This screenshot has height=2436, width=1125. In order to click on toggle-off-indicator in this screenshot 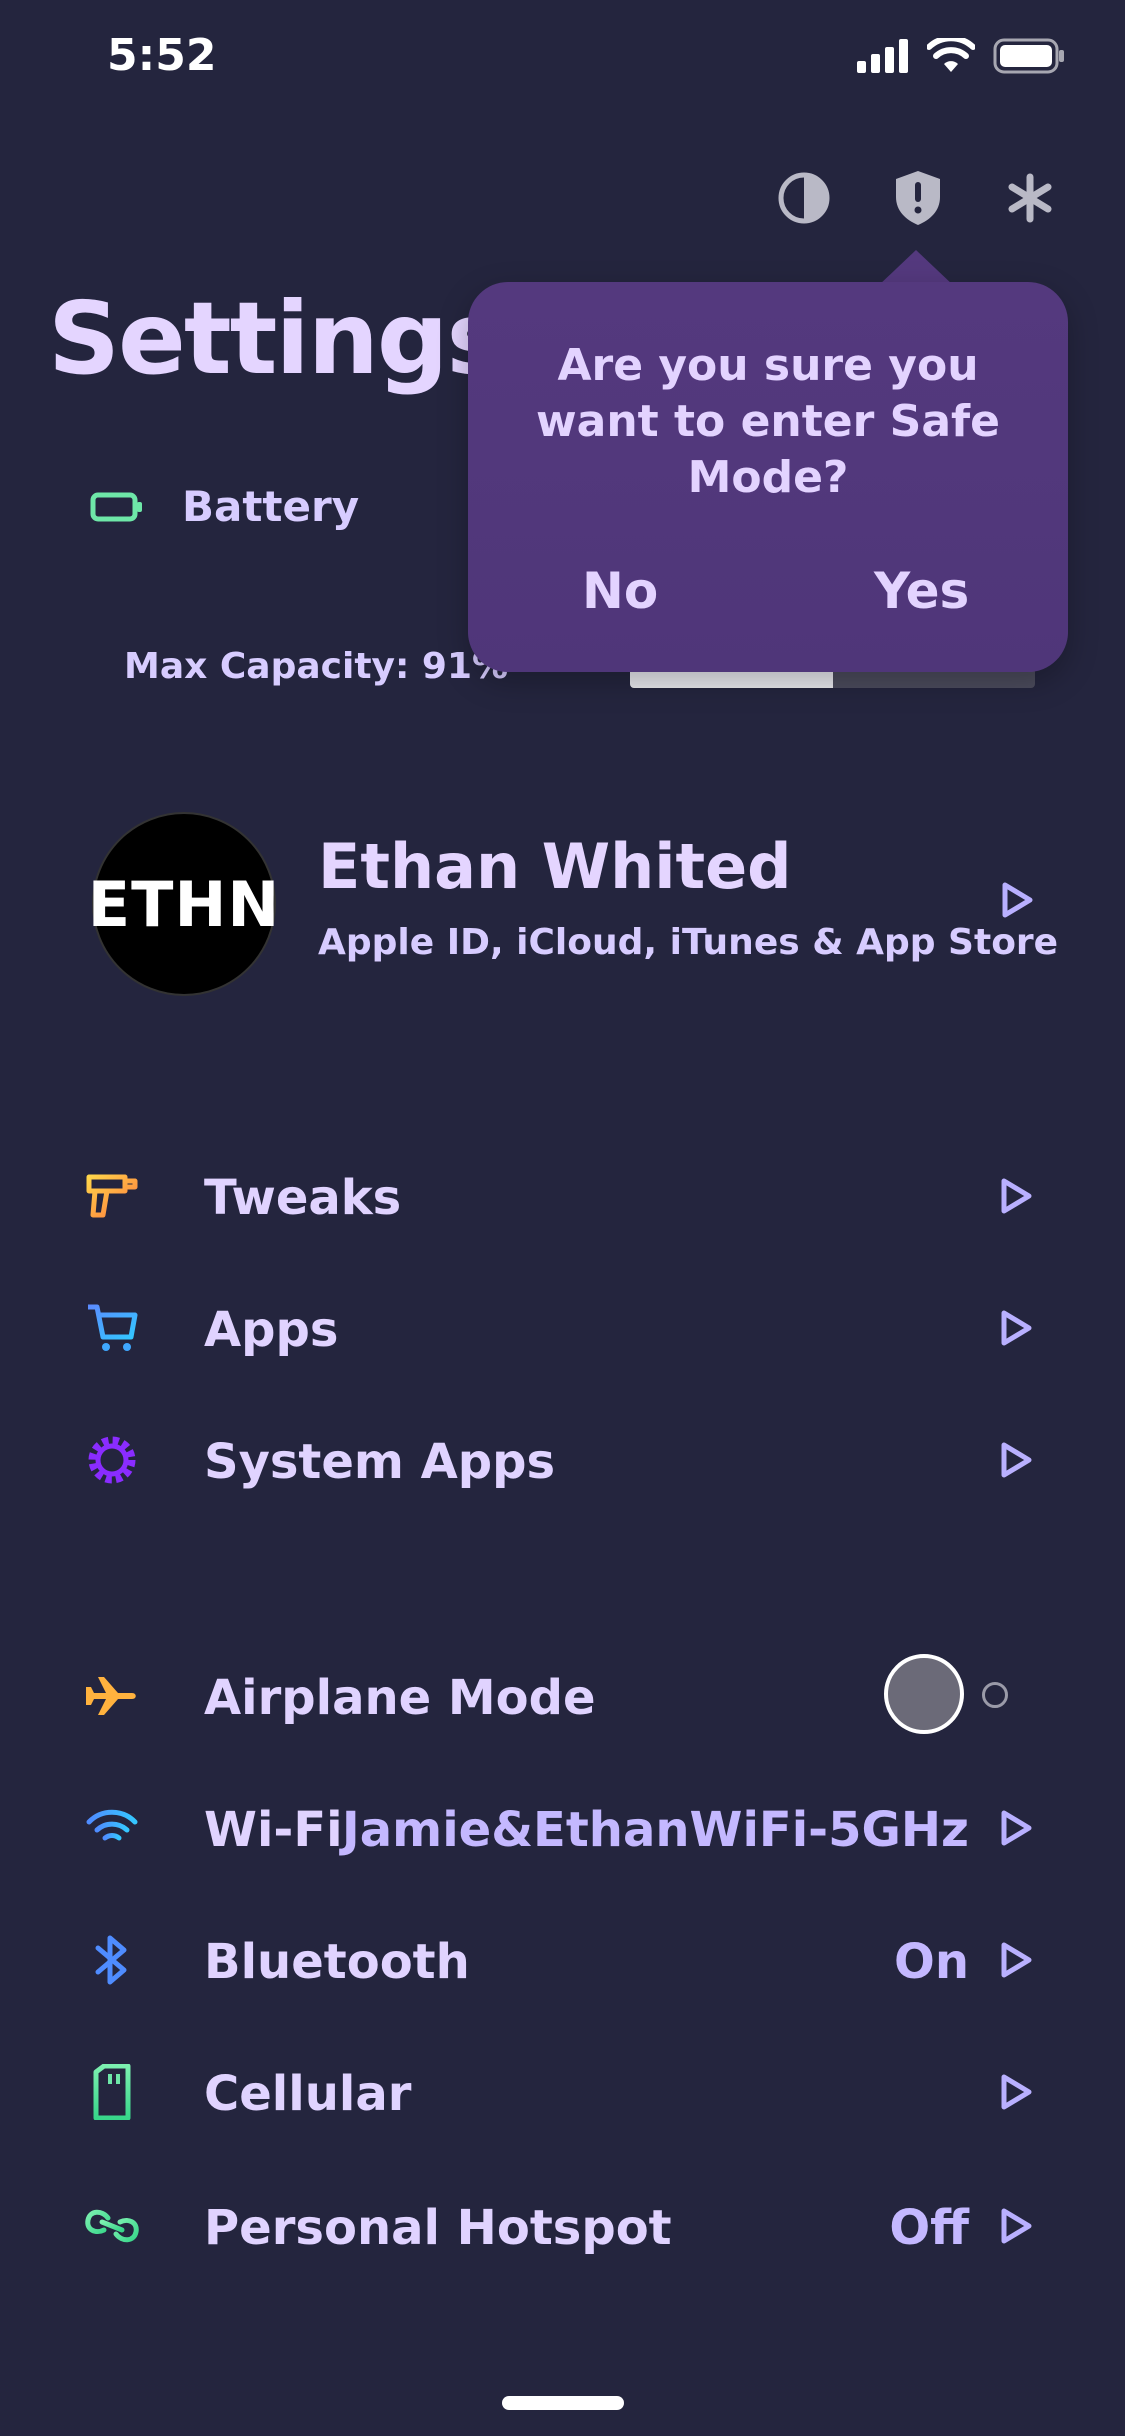, I will do `click(995, 1695)`.